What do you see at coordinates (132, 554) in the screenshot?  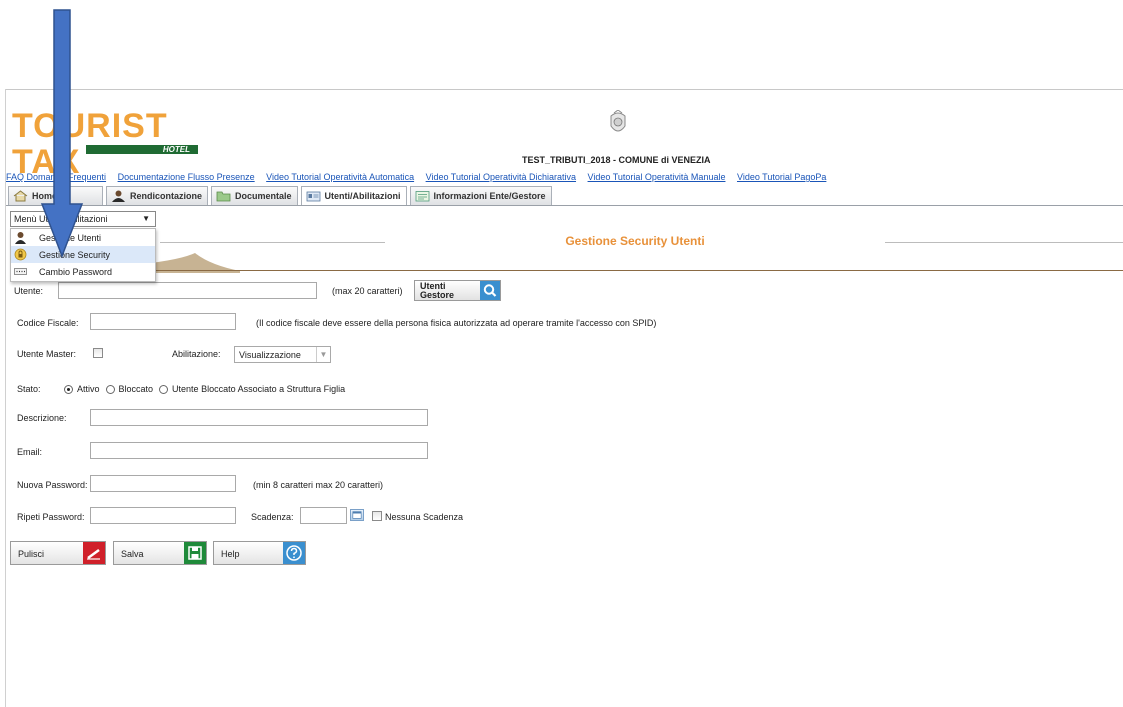 I see `salva-label: Salva` at bounding box center [132, 554].